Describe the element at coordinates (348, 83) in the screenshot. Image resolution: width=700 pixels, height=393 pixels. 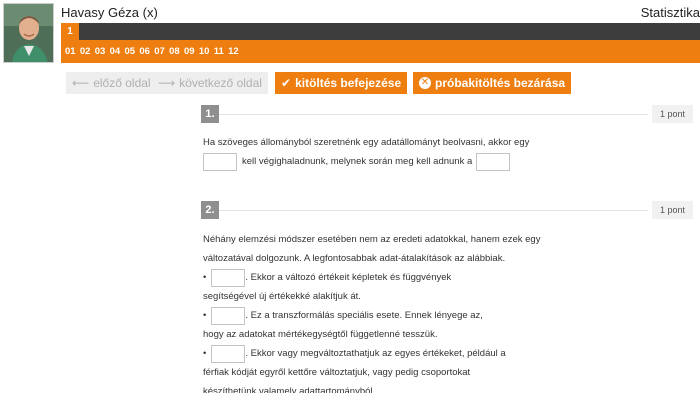
I see `finish-label: kitöltés befejezése` at that location.